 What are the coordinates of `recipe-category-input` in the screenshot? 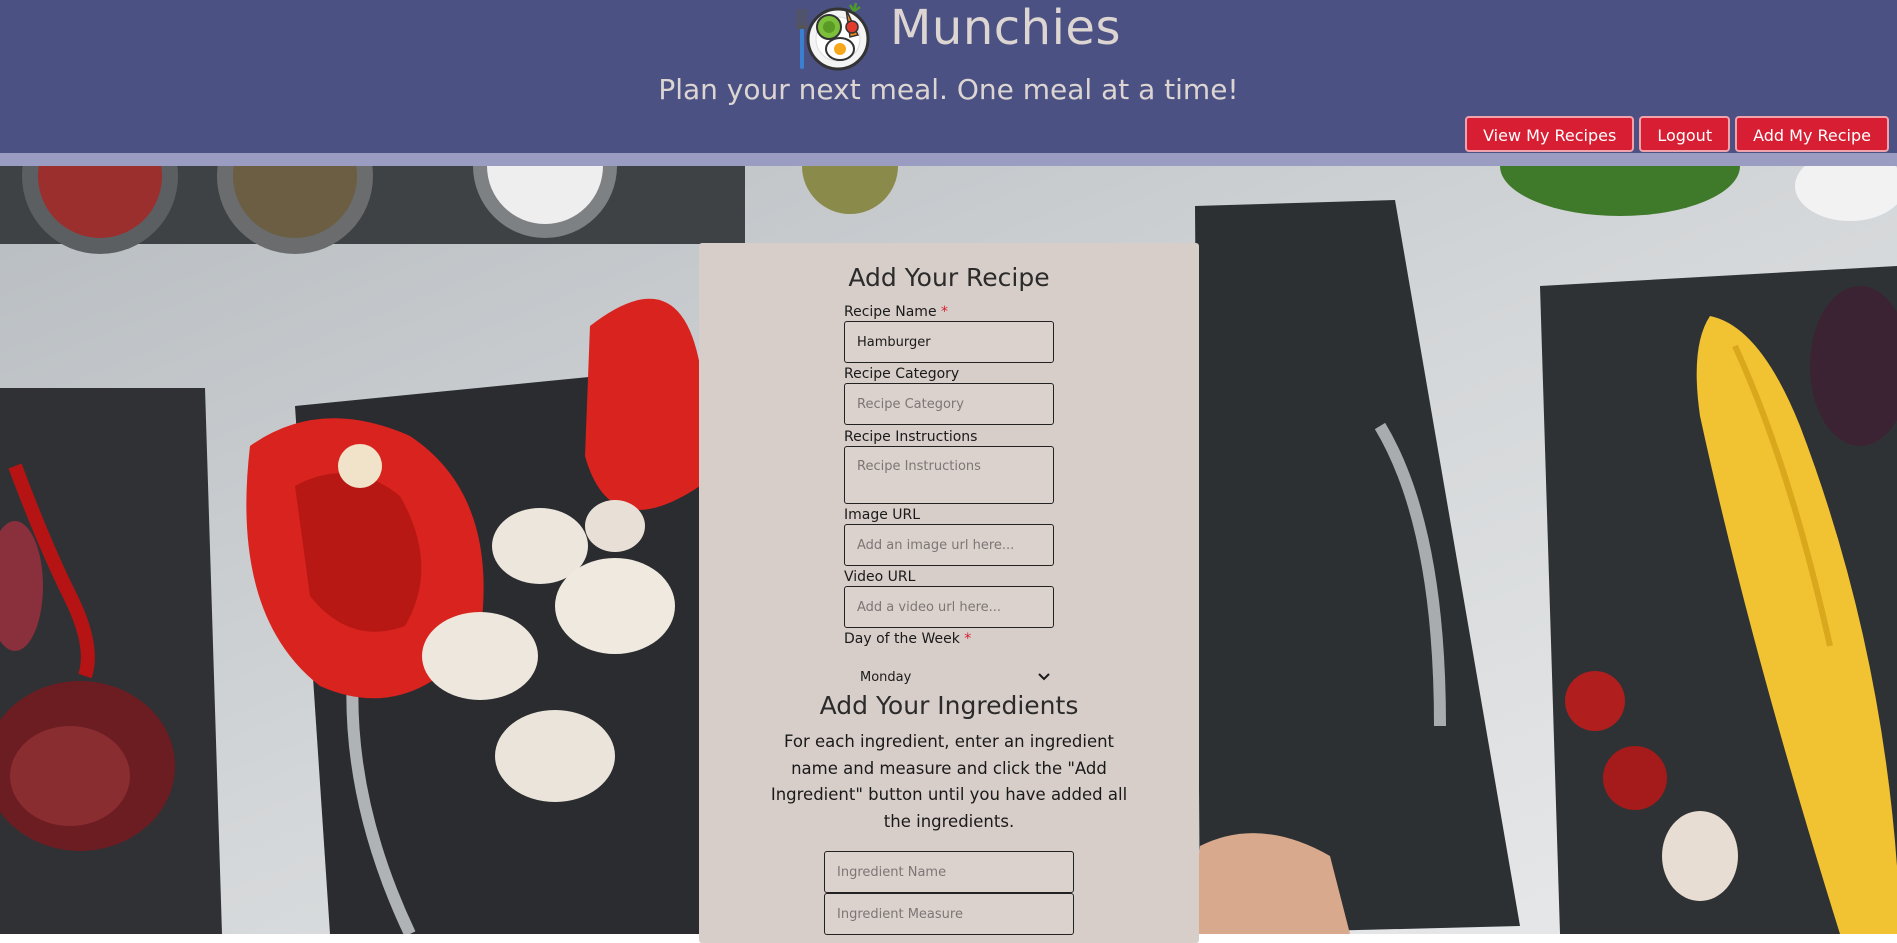 It's located at (949, 404).